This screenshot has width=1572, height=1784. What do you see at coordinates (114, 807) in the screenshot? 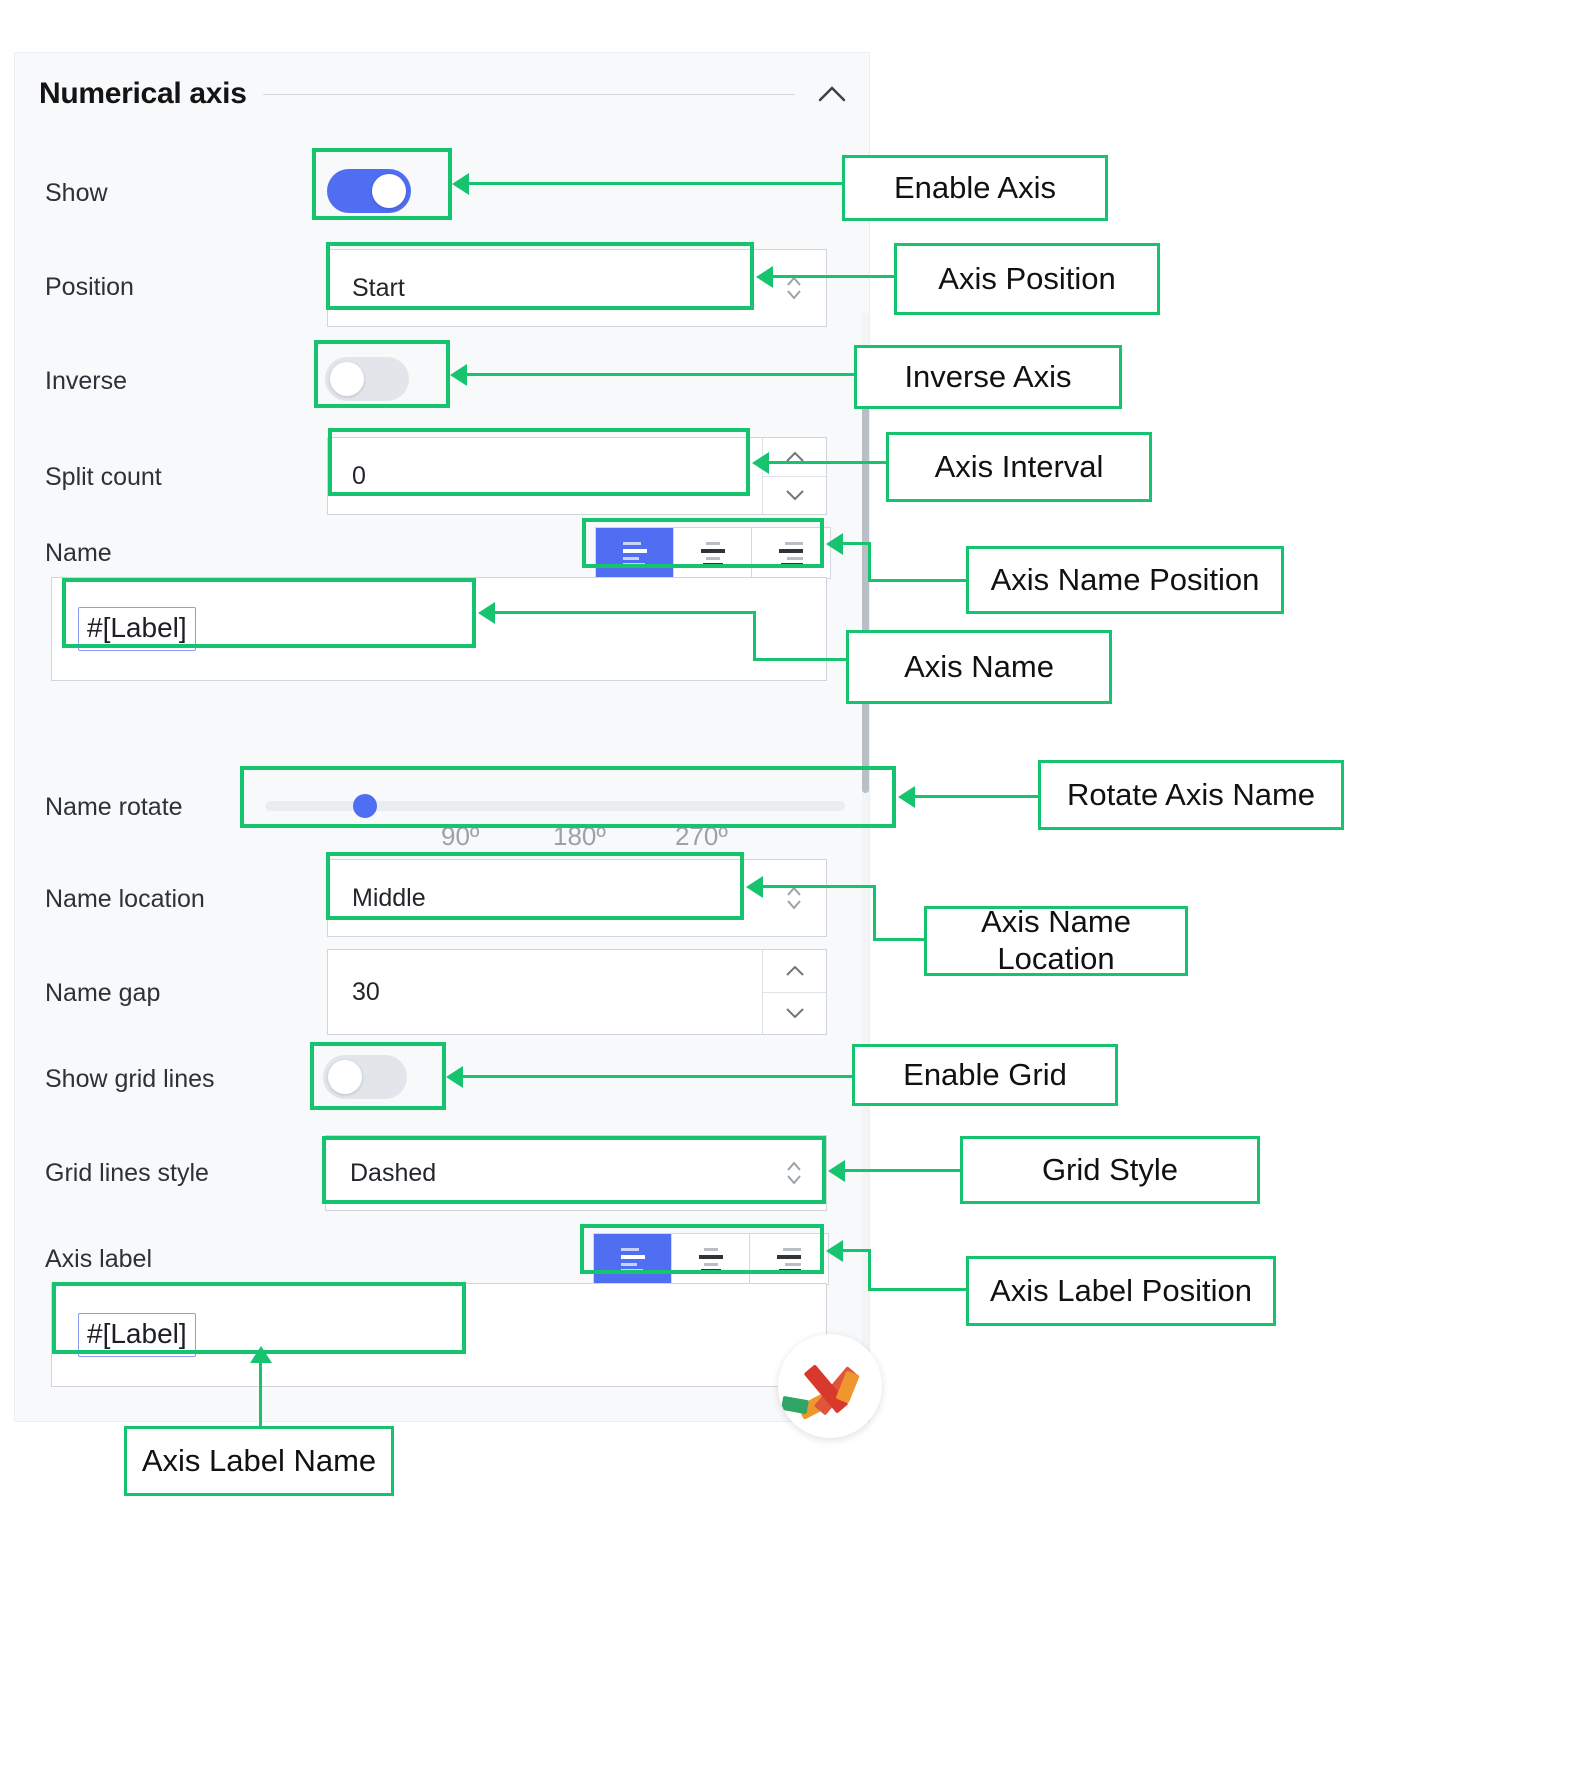
I see `row-label-name-rotate: Name rotate` at bounding box center [114, 807].